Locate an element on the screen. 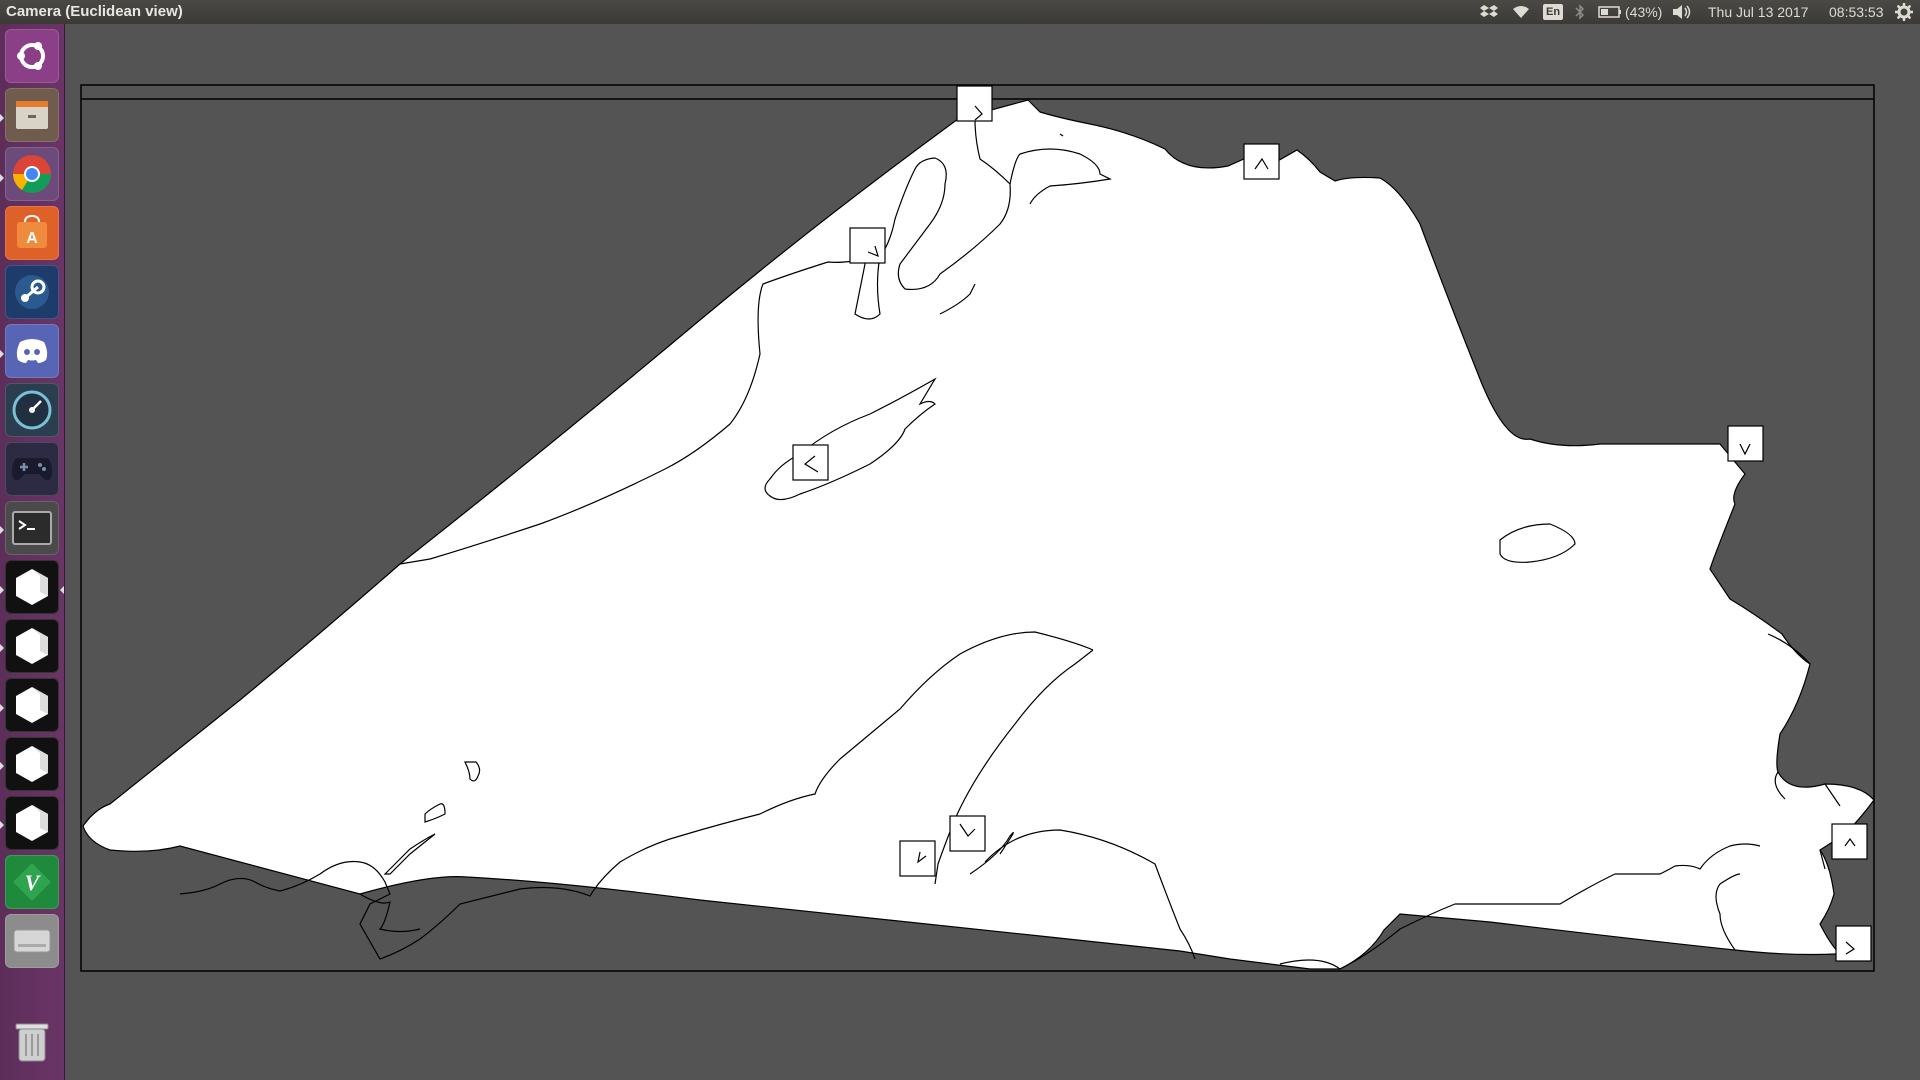 This screenshot has height=1080, width=1920. time-label: 08:53:53 is located at coordinates (1856, 12).